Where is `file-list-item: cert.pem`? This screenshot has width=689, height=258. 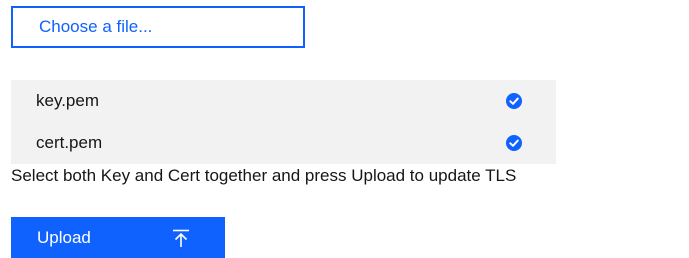
file-list-item: cert.pem is located at coordinates (283, 143).